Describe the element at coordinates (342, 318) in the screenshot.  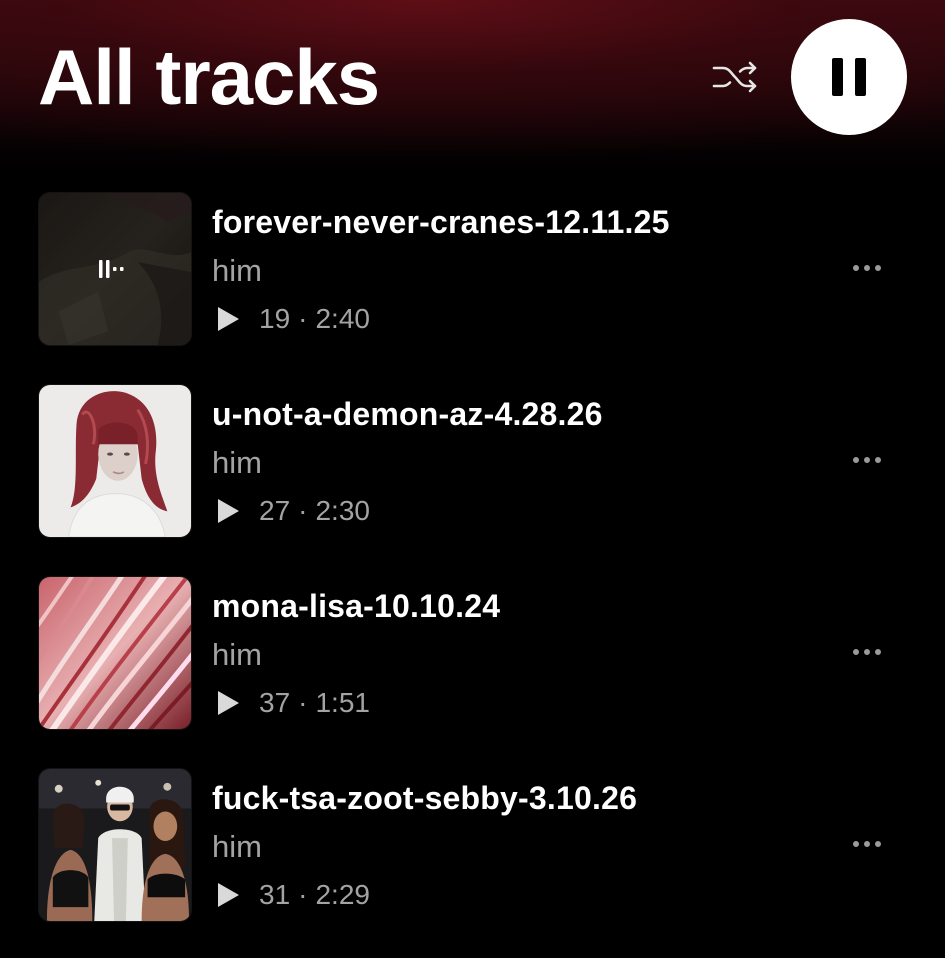
I see `track-duration: 2:40` at that location.